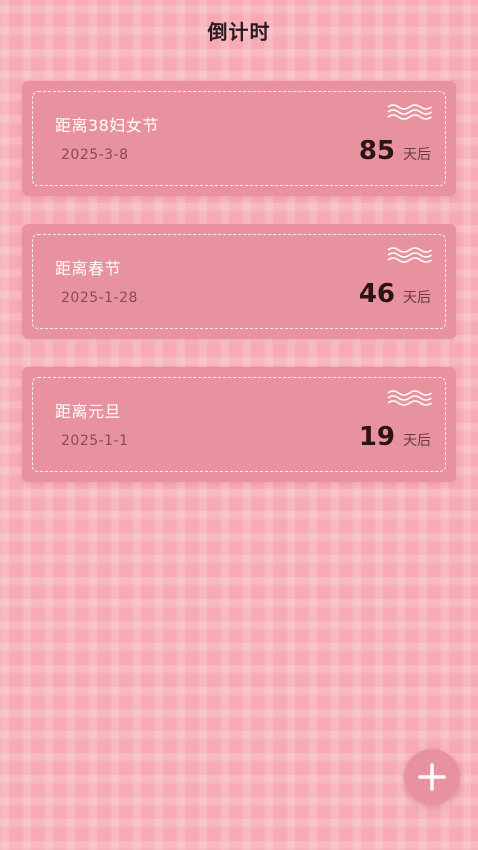  Describe the element at coordinates (239, 32) in the screenshot. I see `page-title: 倒计时` at that location.